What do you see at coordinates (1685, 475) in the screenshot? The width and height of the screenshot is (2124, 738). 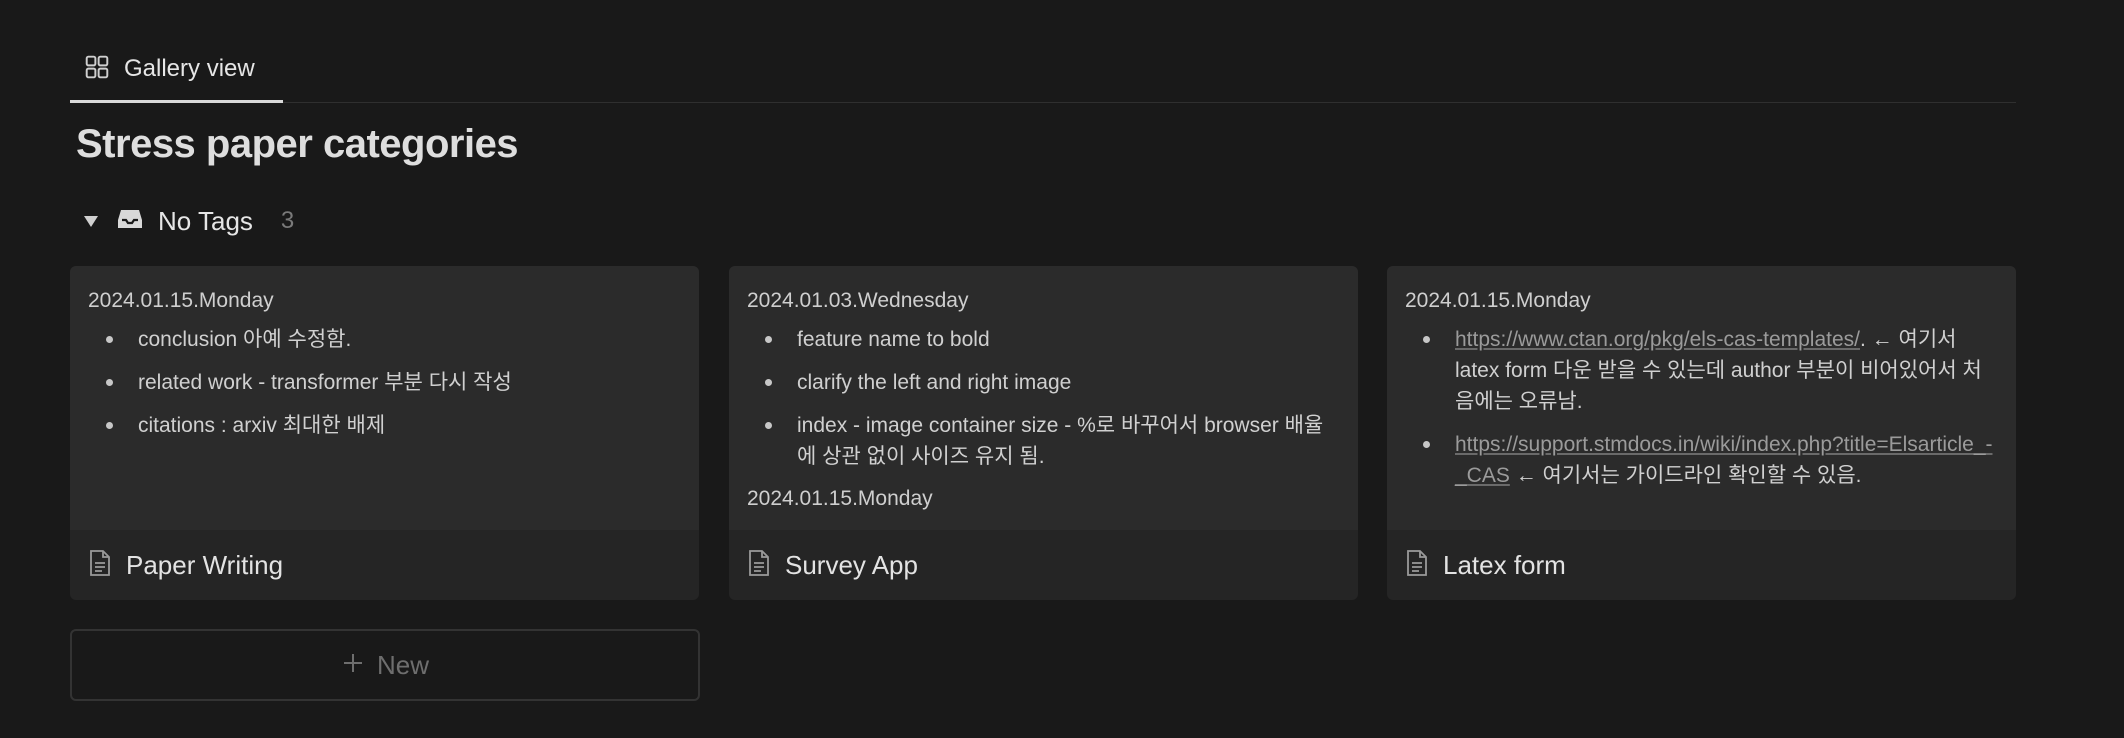 I see `list-item-text: ← 여기서는 가이드라인 확인할 수 있음.` at bounding box center [1685, 475].